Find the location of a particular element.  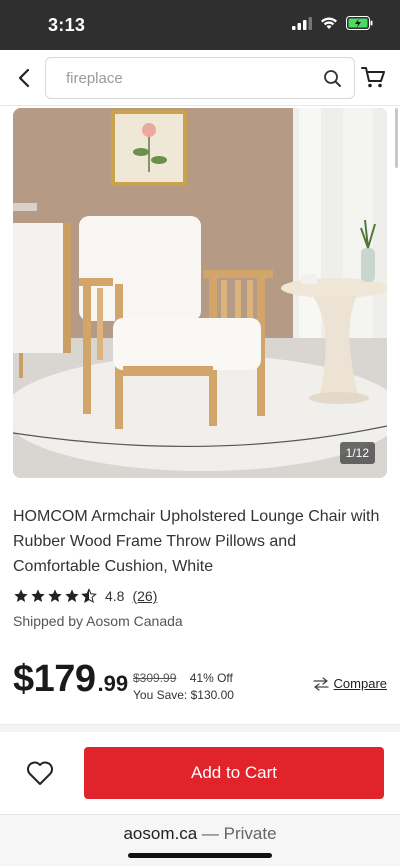

signal-icon is located at coordinates (302, 23).